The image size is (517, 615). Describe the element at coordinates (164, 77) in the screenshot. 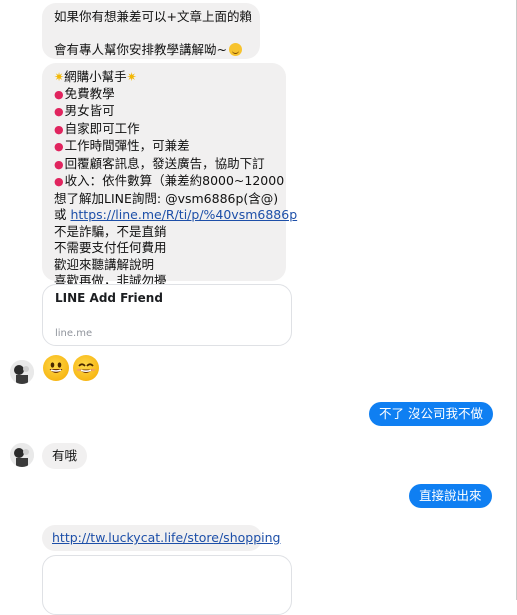

I see `message-title: ✷網購小幫手✷` at that location.